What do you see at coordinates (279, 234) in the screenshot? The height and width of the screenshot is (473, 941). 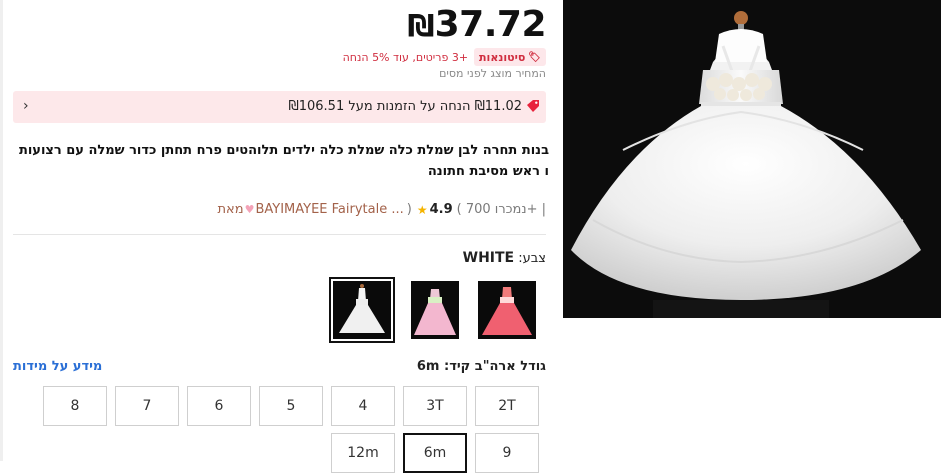 I see `divider` at bounding box center [279, 234].